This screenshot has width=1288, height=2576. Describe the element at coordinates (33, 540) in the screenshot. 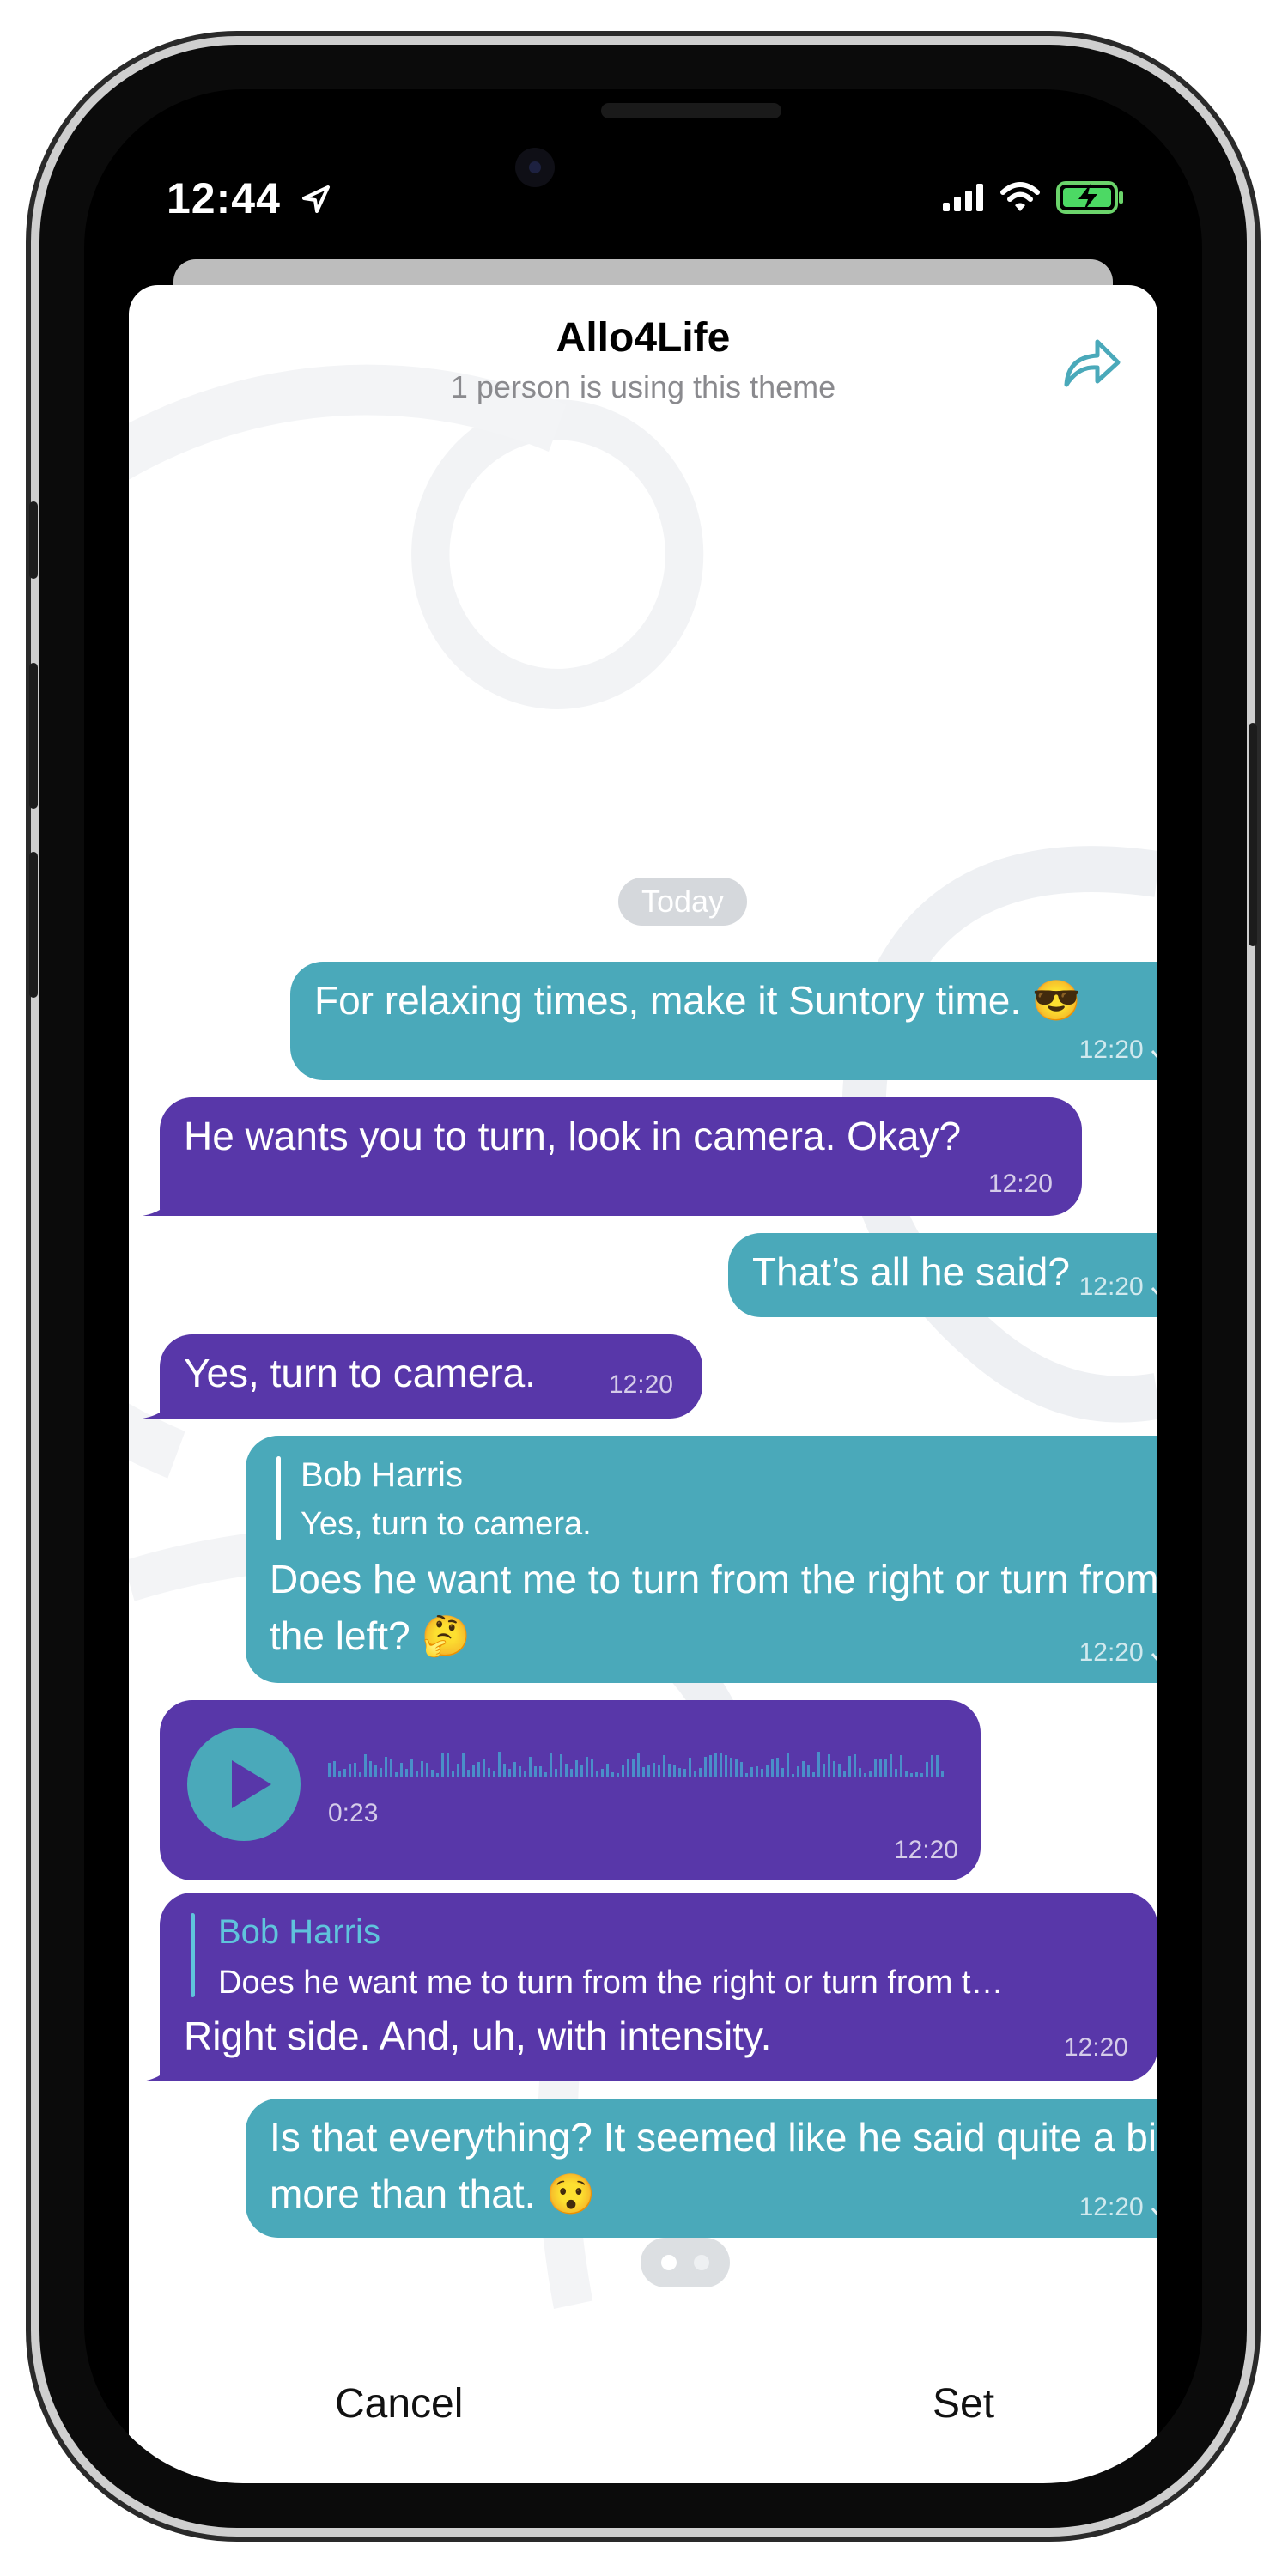

I see `silent-switch` at that location.